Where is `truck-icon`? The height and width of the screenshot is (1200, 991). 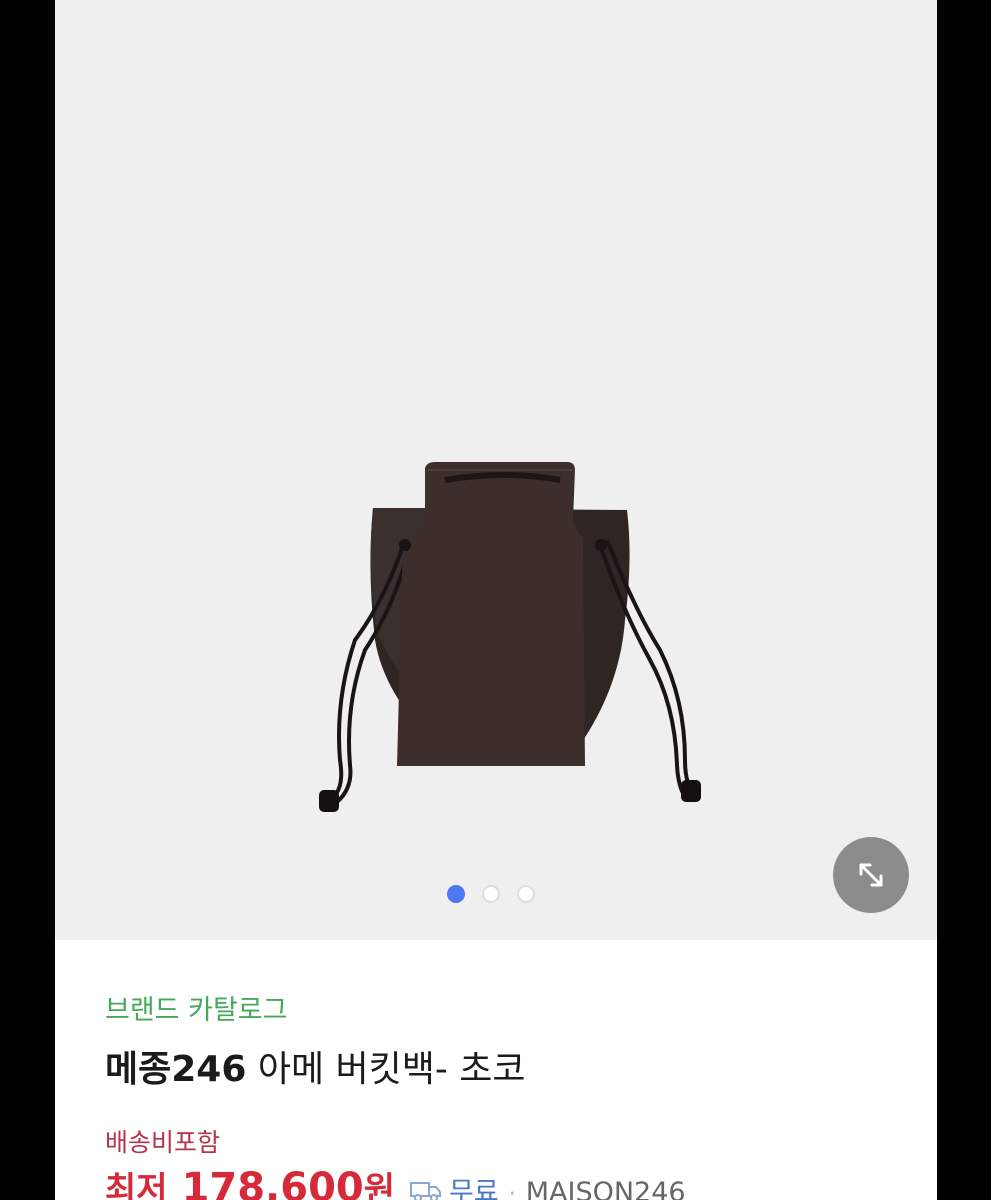
truck-icon is located at coordinates (426, 1191).